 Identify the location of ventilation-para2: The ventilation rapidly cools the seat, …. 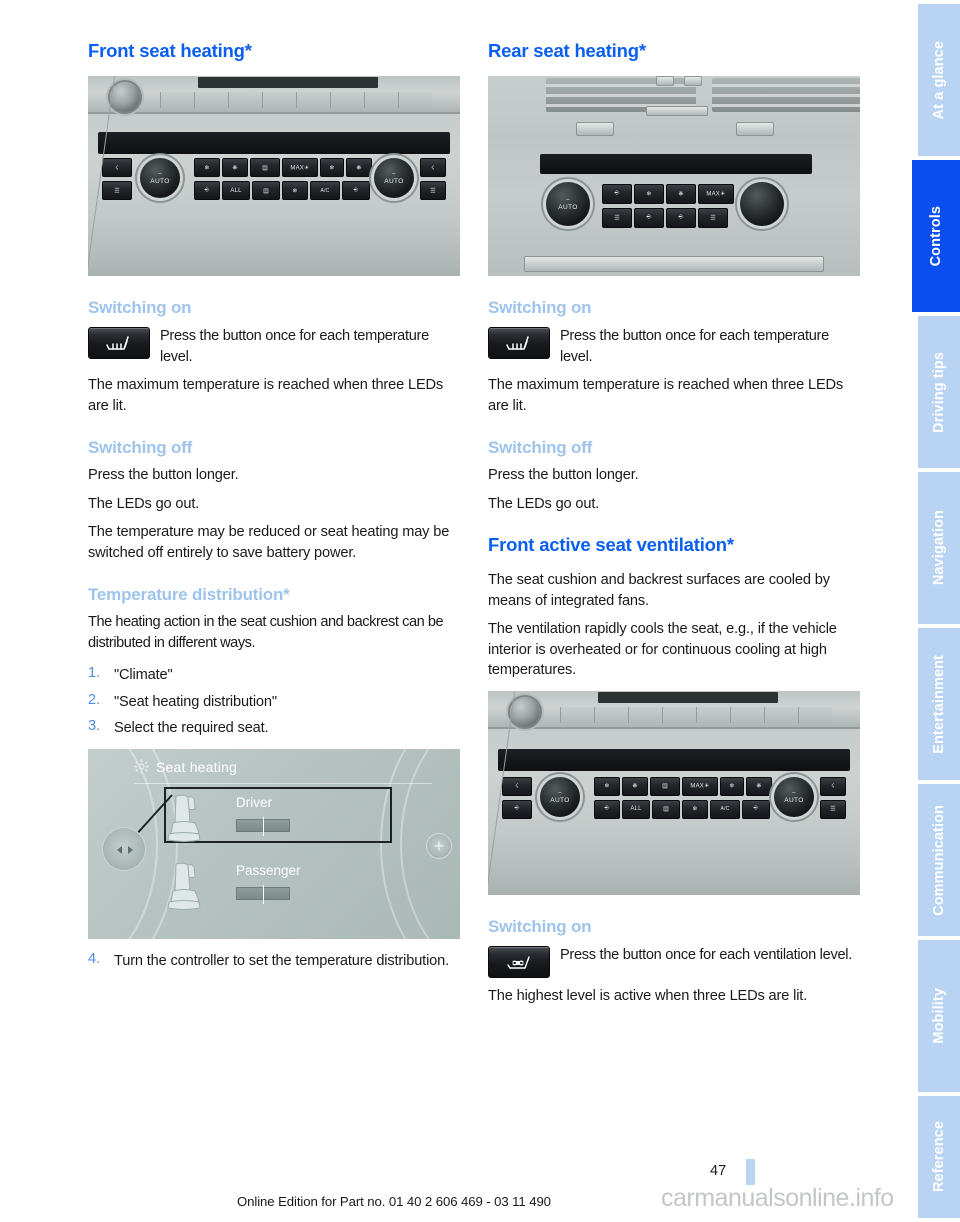
(662, 649).